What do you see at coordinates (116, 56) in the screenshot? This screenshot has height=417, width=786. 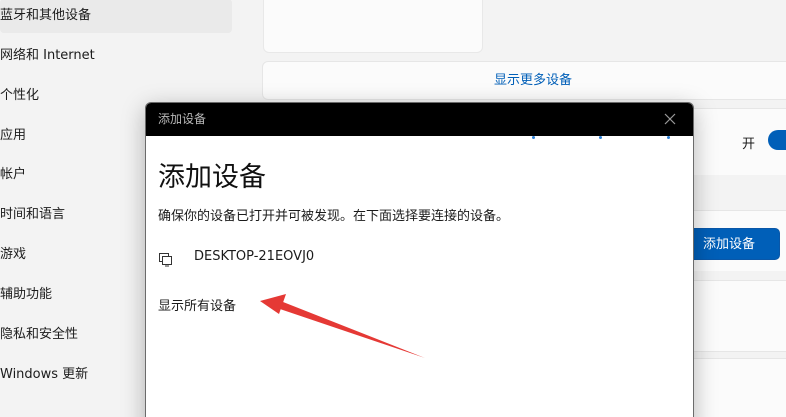 I see `sidebar-item-network: 网络和 Internet` at bounding box center [116, 56].